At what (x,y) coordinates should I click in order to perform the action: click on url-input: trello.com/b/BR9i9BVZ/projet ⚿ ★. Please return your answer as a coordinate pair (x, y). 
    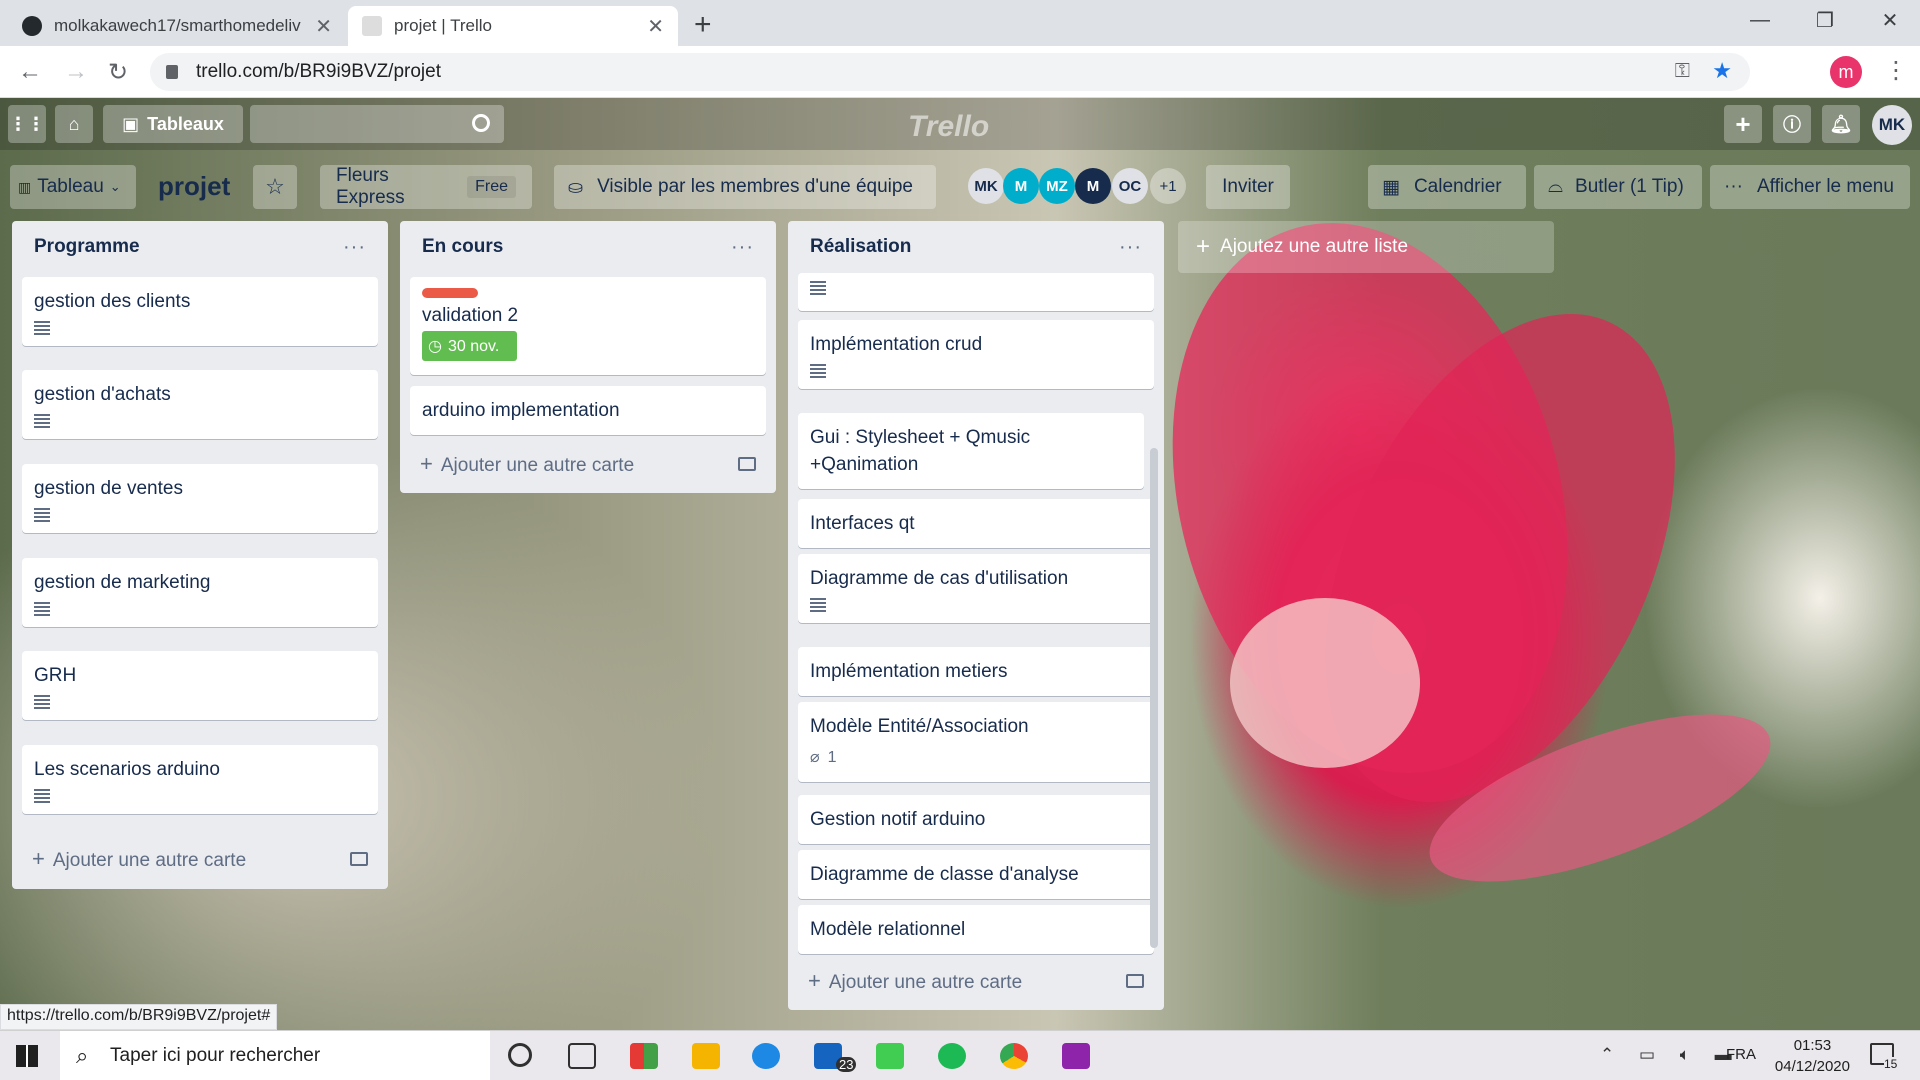
    Looking at the image, I should click on (950, 72).